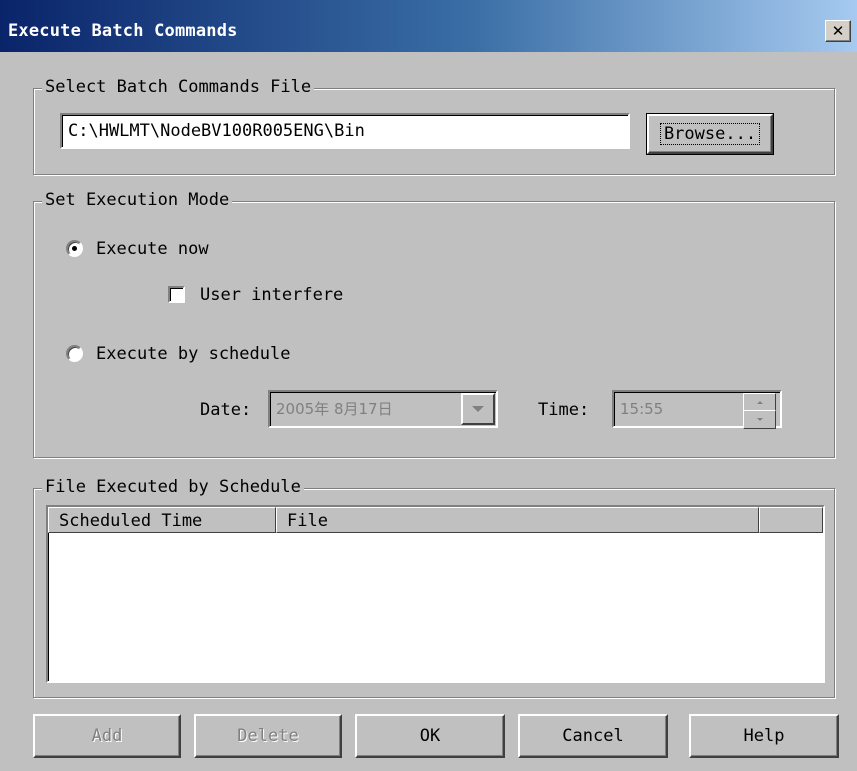 This screenshot has width=857, height=771. Describe the element at coordinates (791, 520) in the screenshot. I see `column-header-extra` at that location.